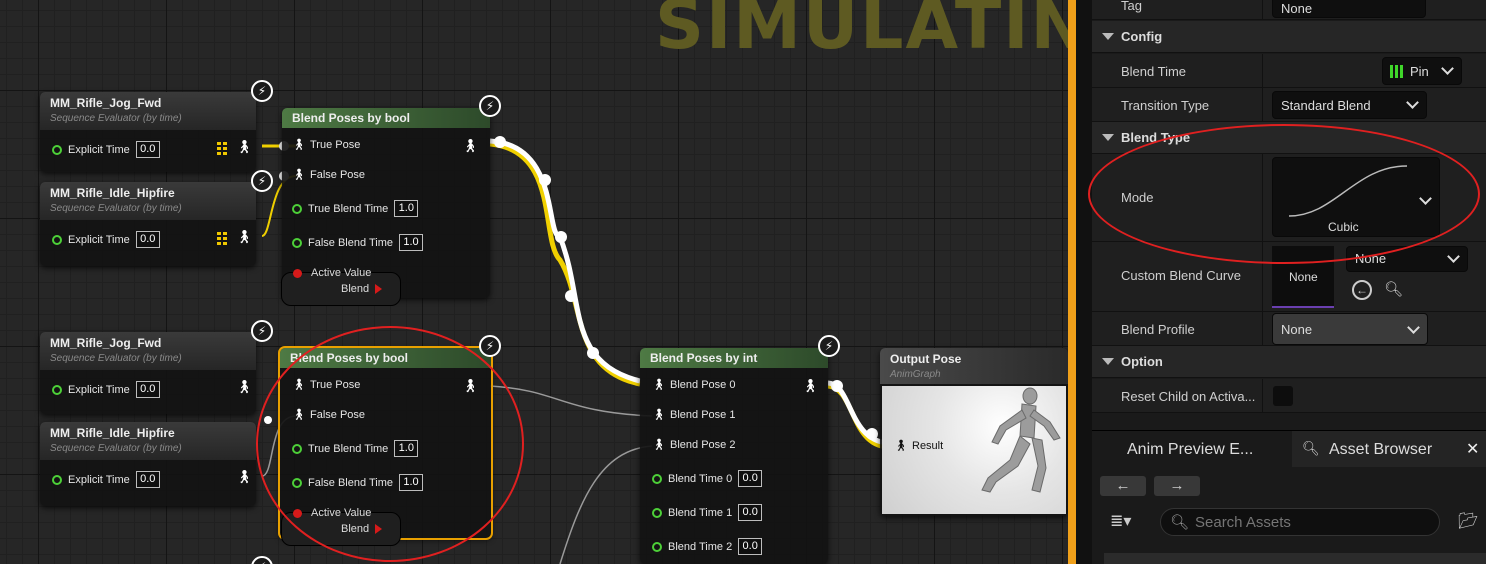 Image resolution: width=1486 pixels, height=564 pixels. Describe the element at coordinates (335, 145) in the screenshot. I see `pin-label: True Pose` at that location.